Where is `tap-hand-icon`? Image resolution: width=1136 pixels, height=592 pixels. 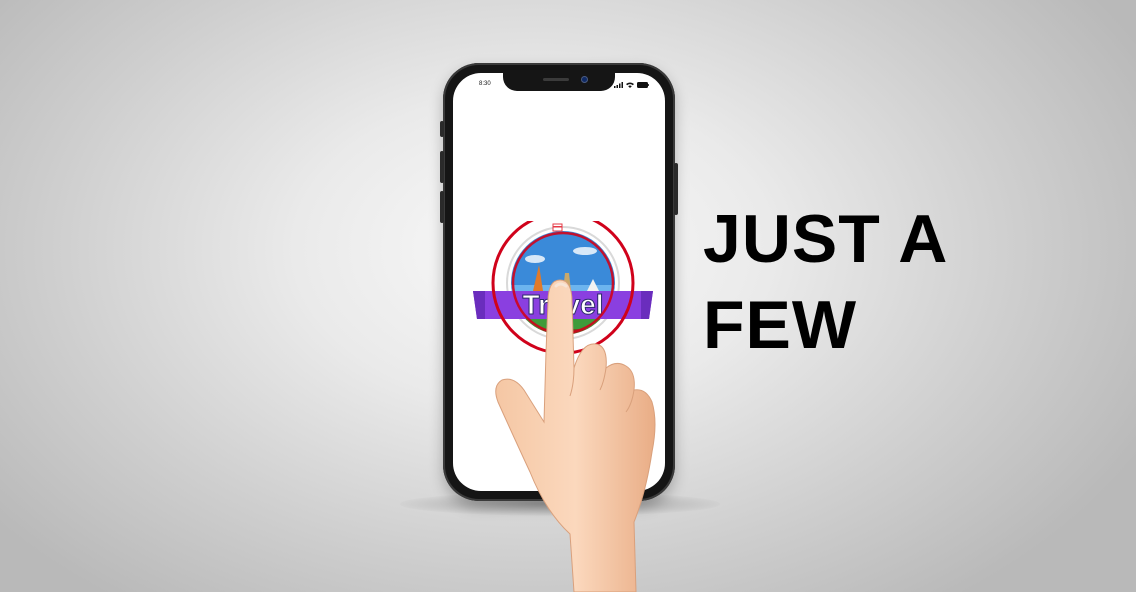
tap-hand-icon is located at coordinates (575, 435).